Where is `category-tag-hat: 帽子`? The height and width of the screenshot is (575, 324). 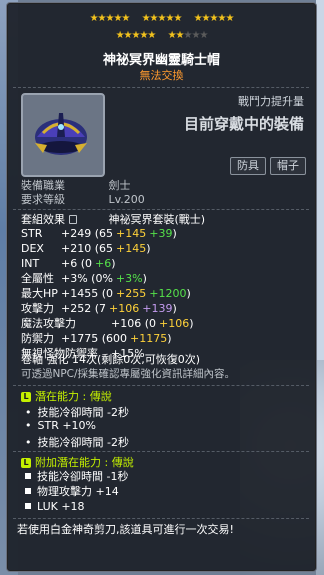 category-tag-hat: 帽子 is located at coordinates (288, 166).